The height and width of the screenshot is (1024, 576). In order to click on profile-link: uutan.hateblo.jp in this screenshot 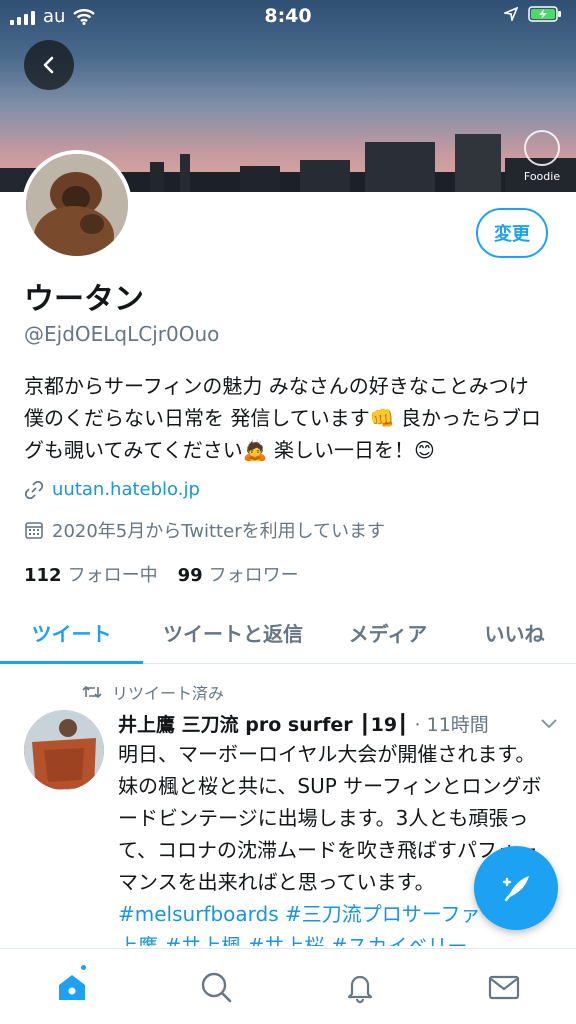, I will do `click(126, 489)`.